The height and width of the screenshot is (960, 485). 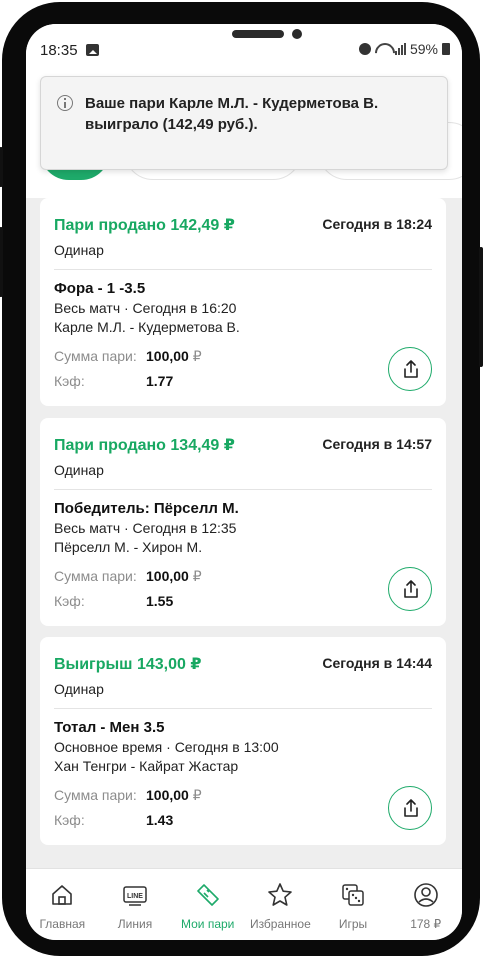 I want to click on wifi-icon, so click(x=383, y=49).